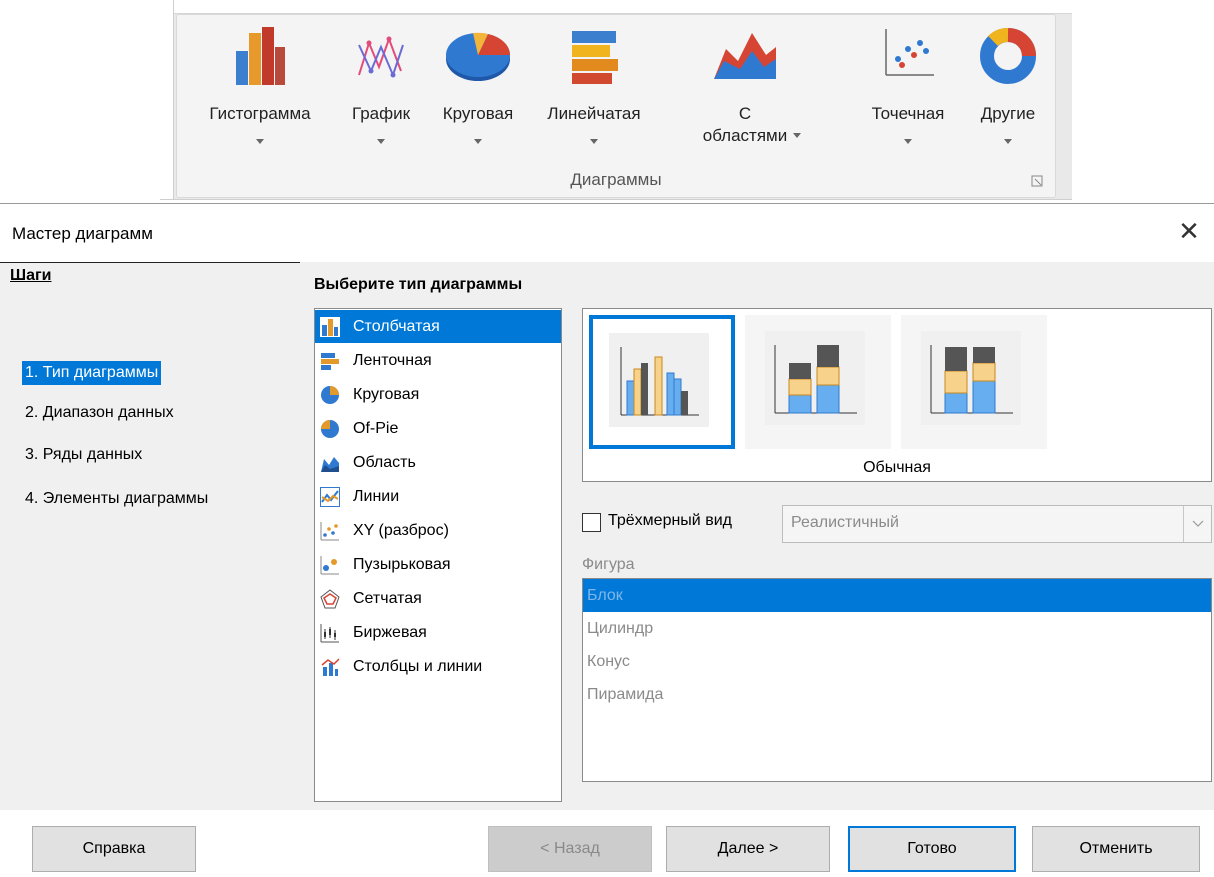 The height and width of the screenshot is (877, 1214). Describe the element at coordinates (376, 496) in the screenshot. I see `chart-type-label: Линии` at that location.